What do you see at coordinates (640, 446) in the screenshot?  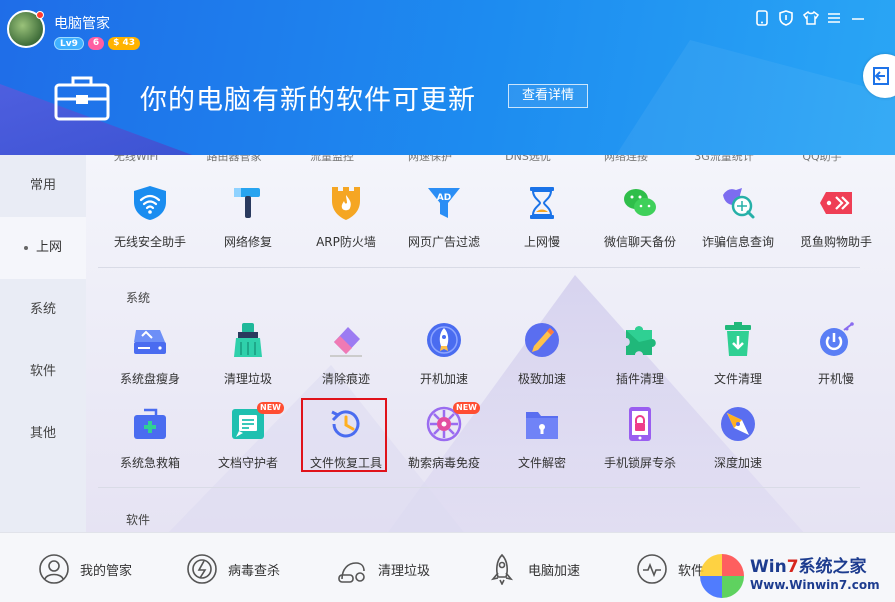 I see `tool-phone-lockscreen-kill: 手机锁屏专杀` at bounding box center [640, 446].